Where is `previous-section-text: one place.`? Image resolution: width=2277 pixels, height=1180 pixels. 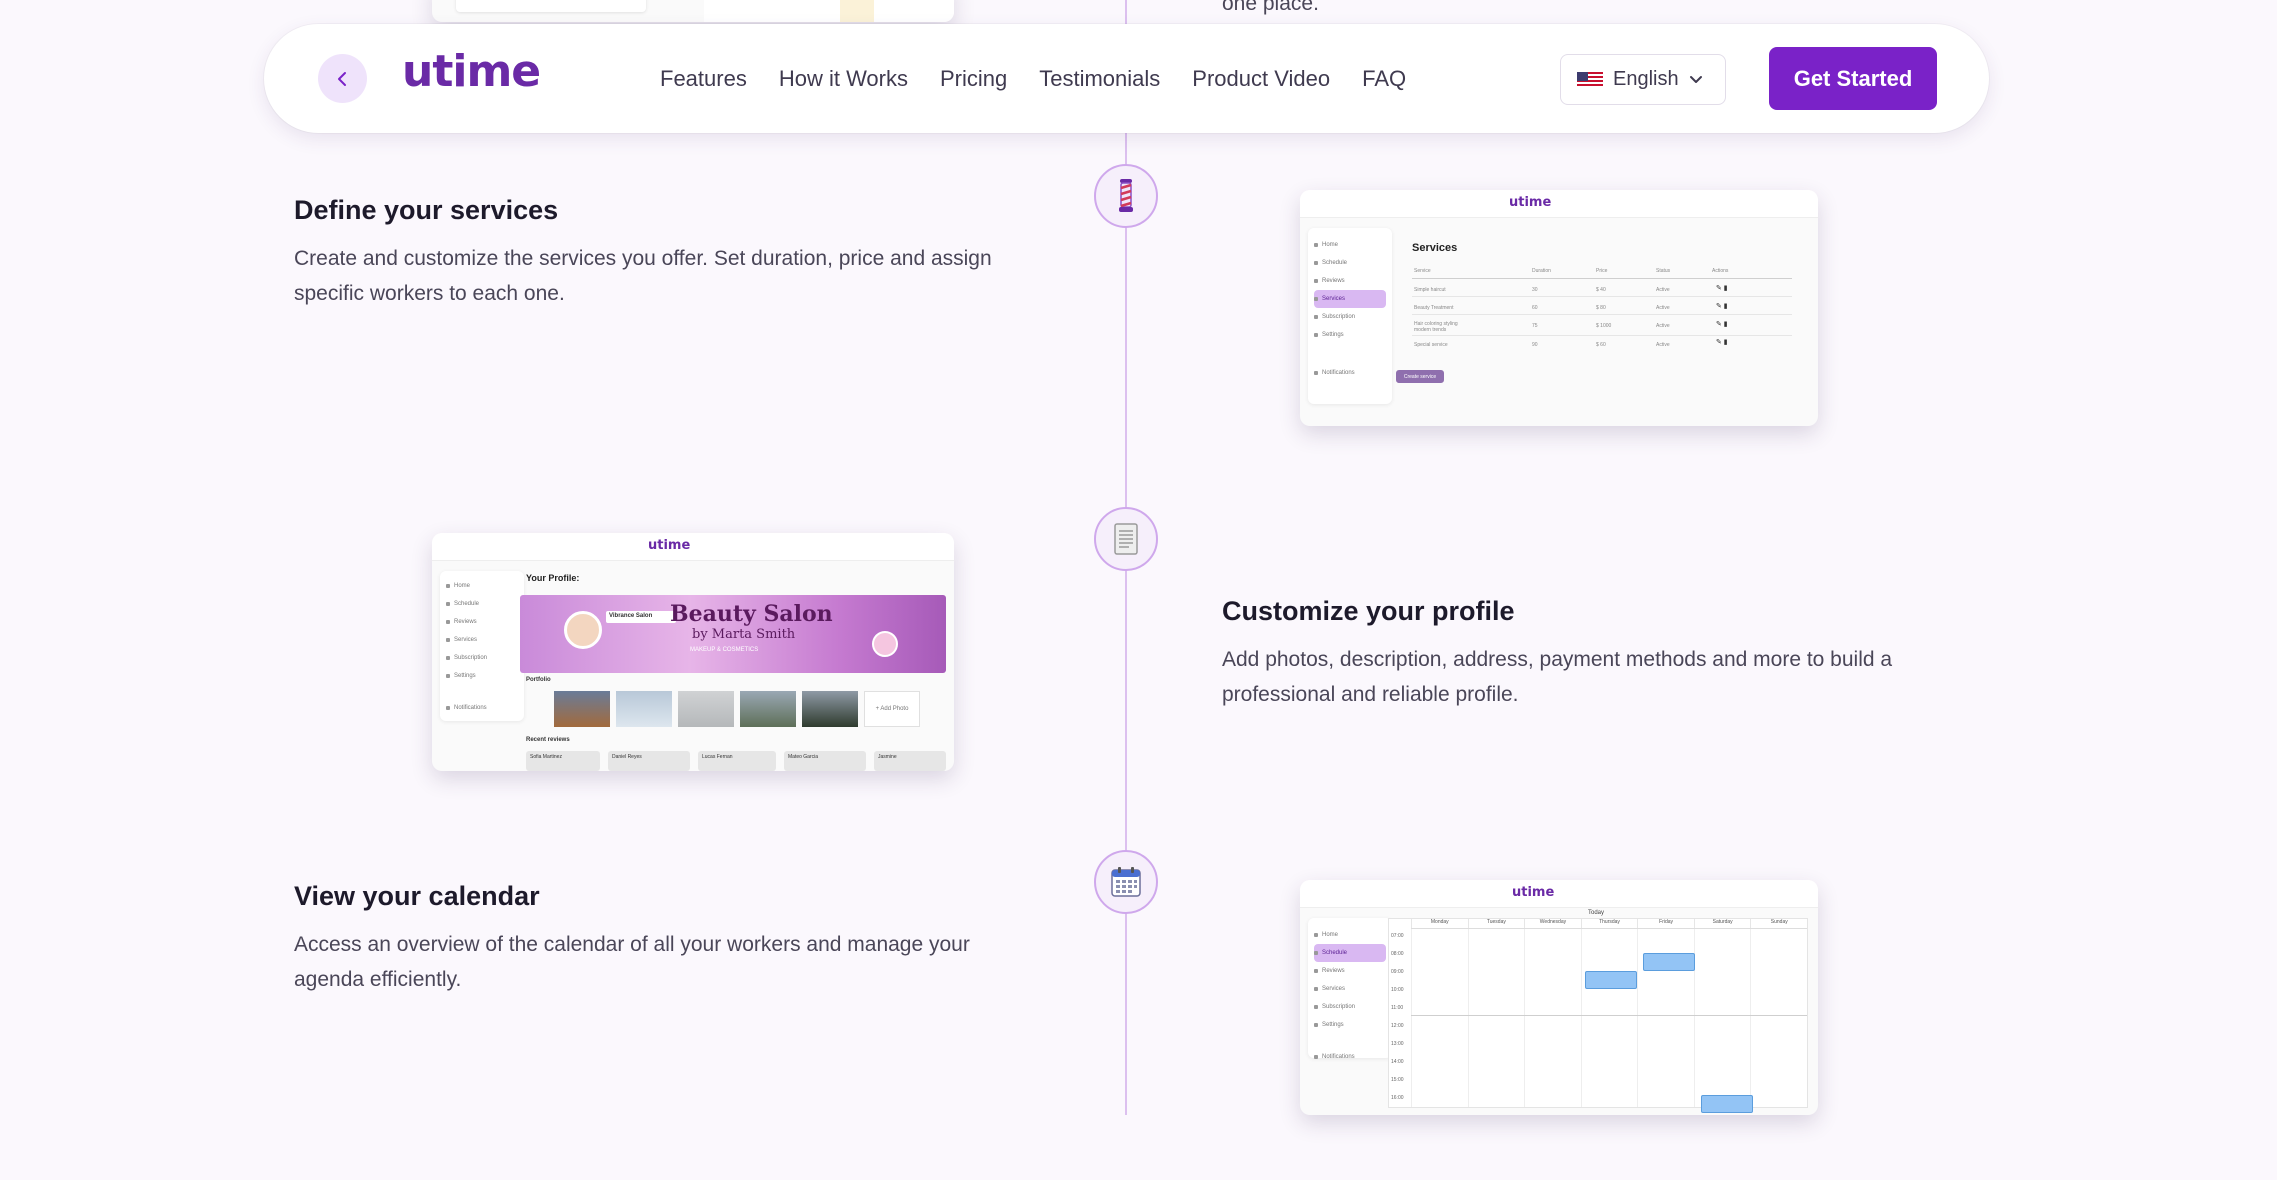
previous-section-text: one place. is located at coordinates (1270, 7).